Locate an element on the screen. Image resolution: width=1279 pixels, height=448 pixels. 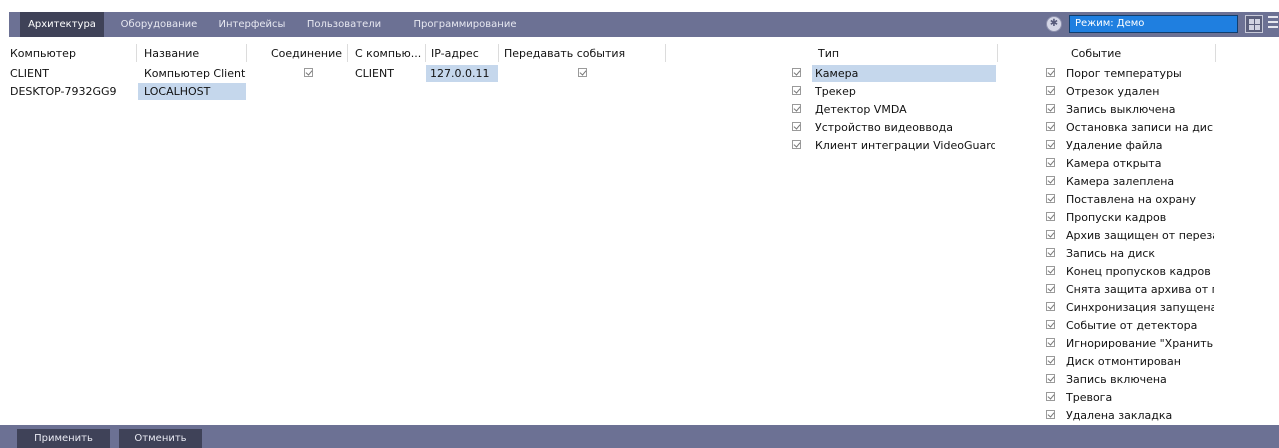
bottom-toolbar: Применить Отменить is located at coordinates (639, 436).